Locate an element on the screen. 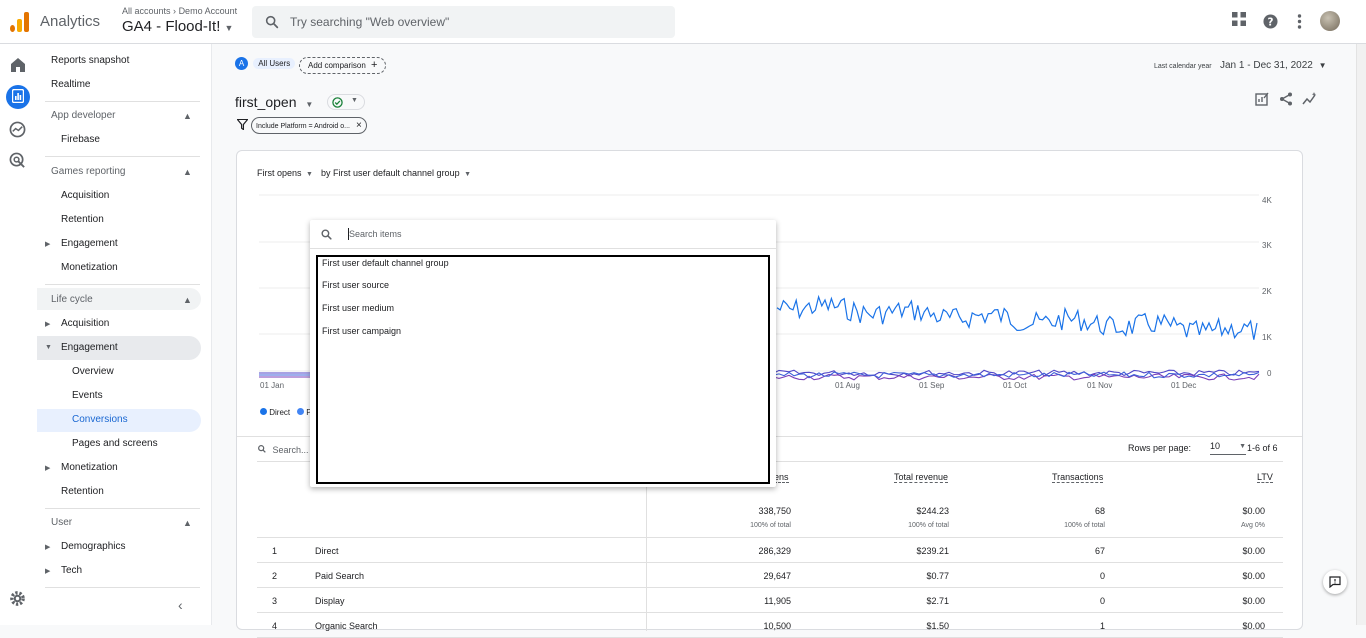 This screenshot has width=1366, height=638. dropdown-search-input: Search items is located at coordinates (375, 234).